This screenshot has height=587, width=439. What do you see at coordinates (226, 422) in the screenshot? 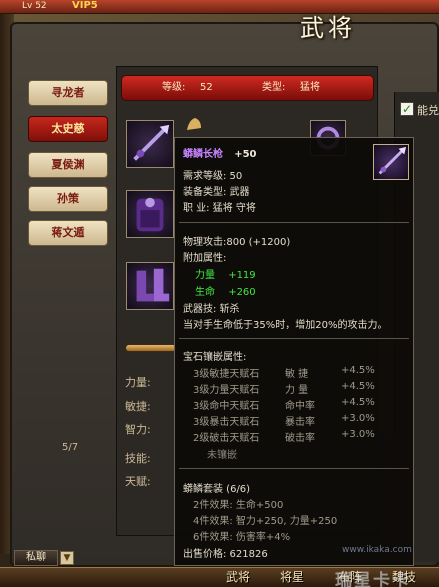
I see `gem-name: 3级暴击天赋石` at bounding box center [226, 422].